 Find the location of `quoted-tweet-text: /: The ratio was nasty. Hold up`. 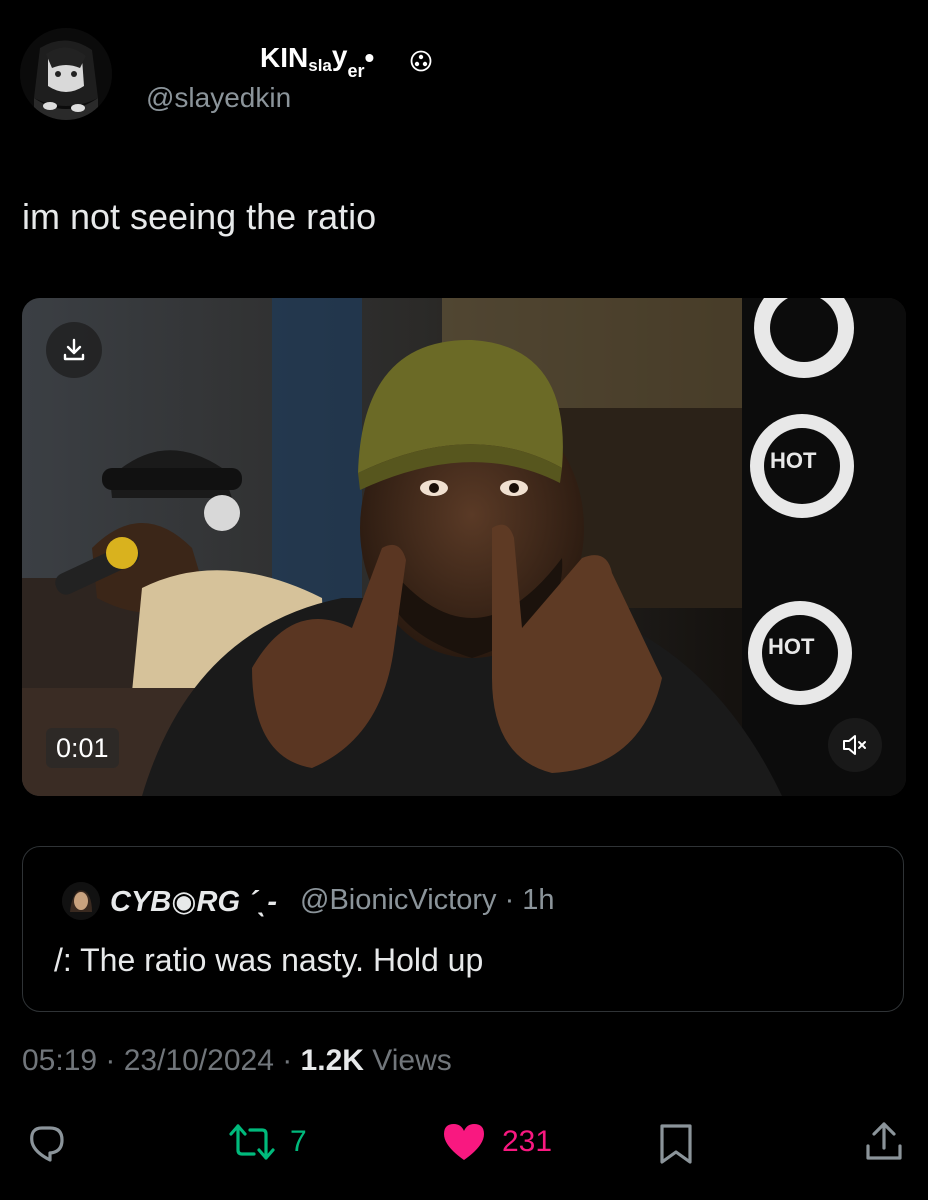

quoted-tweet-text: /: The ratio was nasty. Hold up is located at coordinates (269, 960).